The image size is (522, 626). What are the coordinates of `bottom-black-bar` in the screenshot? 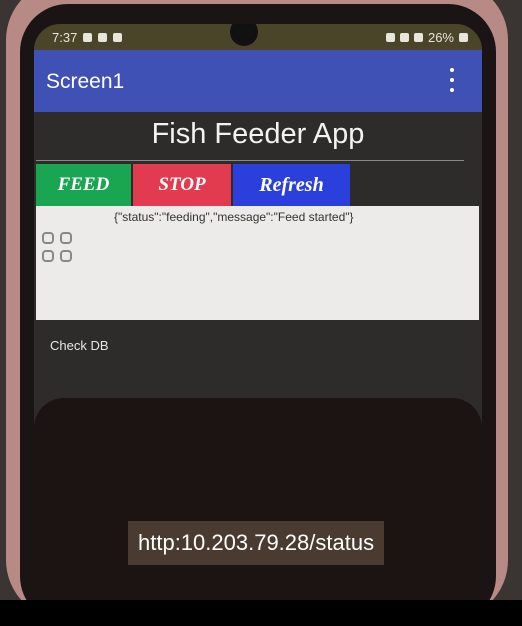 It's located at (261, 613).